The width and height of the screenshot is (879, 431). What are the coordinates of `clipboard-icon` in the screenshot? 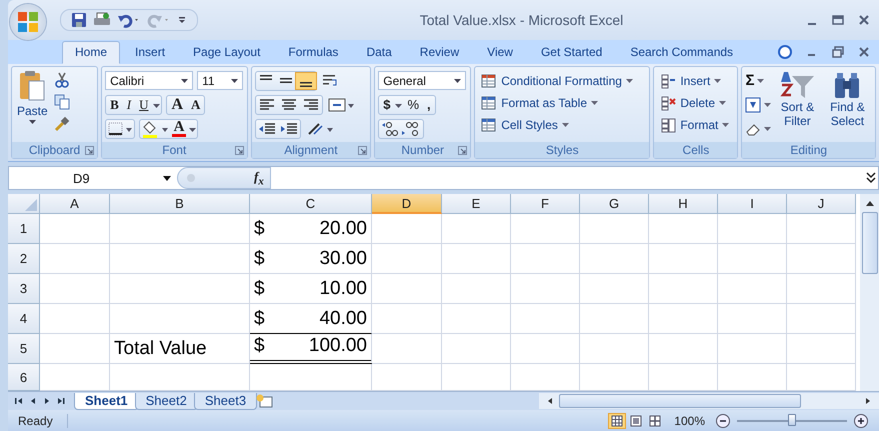 It's located at (32, 86).